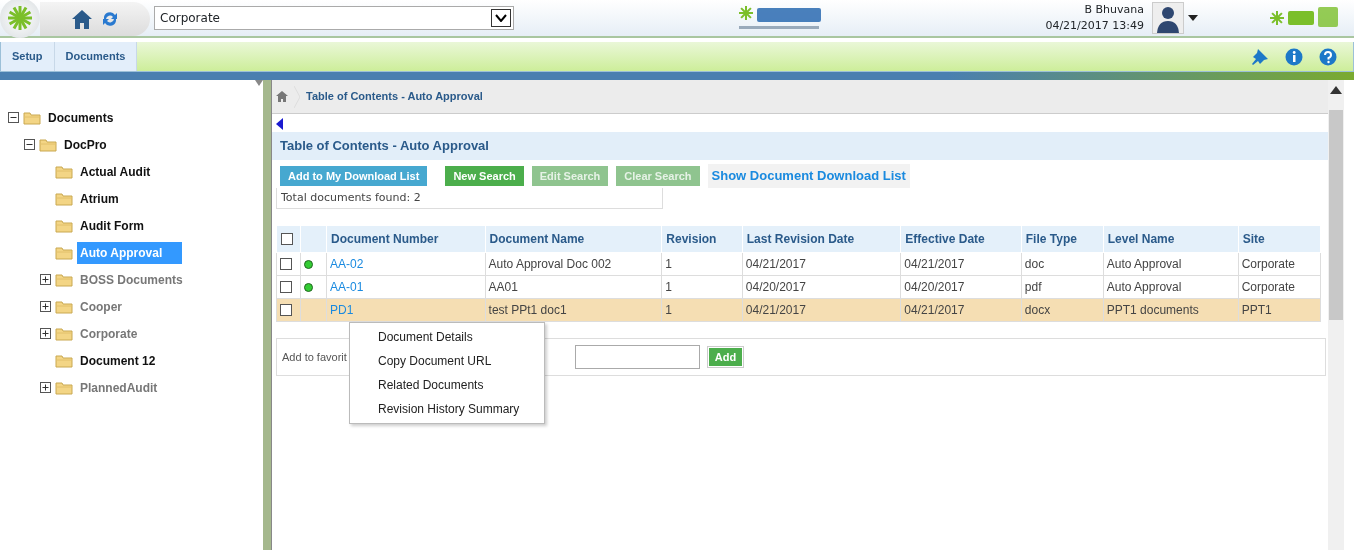 The width and height of the screenshot is (1354, 550). Describe the element at coordinates (1152, 310) in the screenshot. I see `table-cell: PPT1 documents` at that location.